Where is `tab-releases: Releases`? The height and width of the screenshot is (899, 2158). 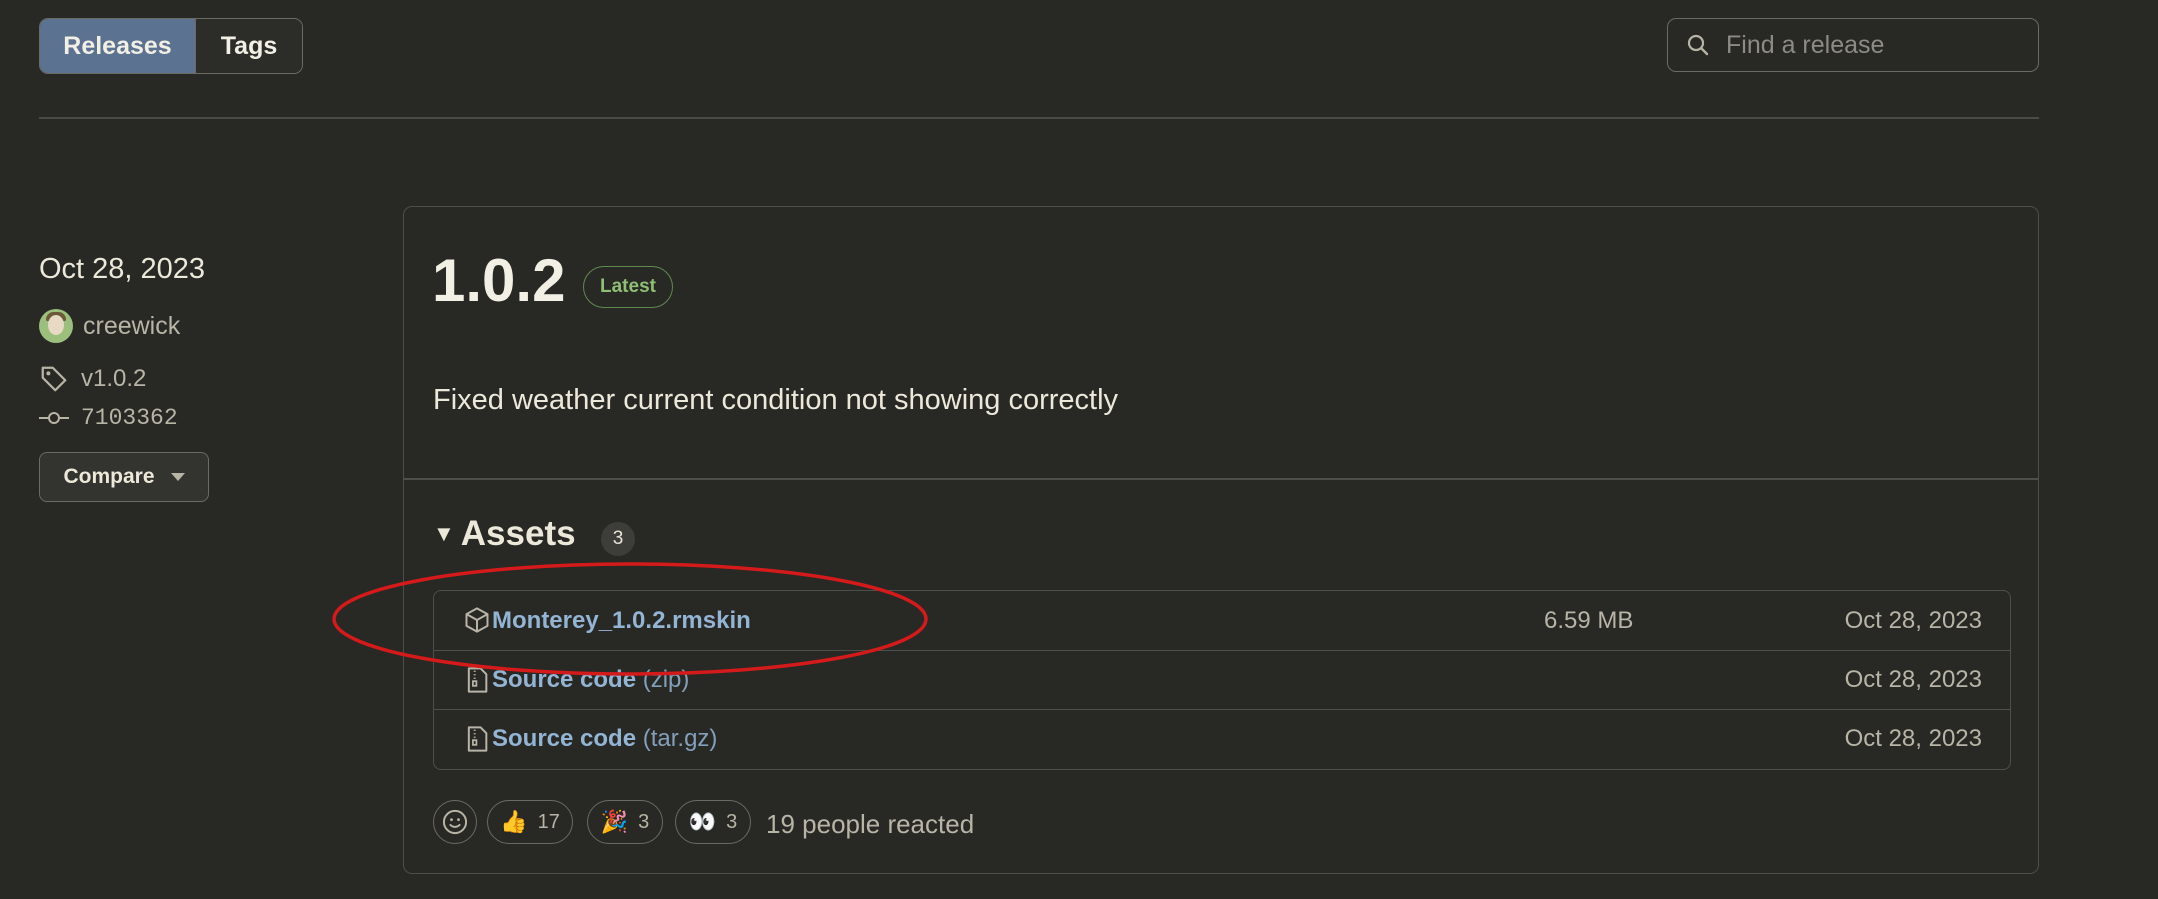
tab-releases: Releases is located at coordinates (118, 46).